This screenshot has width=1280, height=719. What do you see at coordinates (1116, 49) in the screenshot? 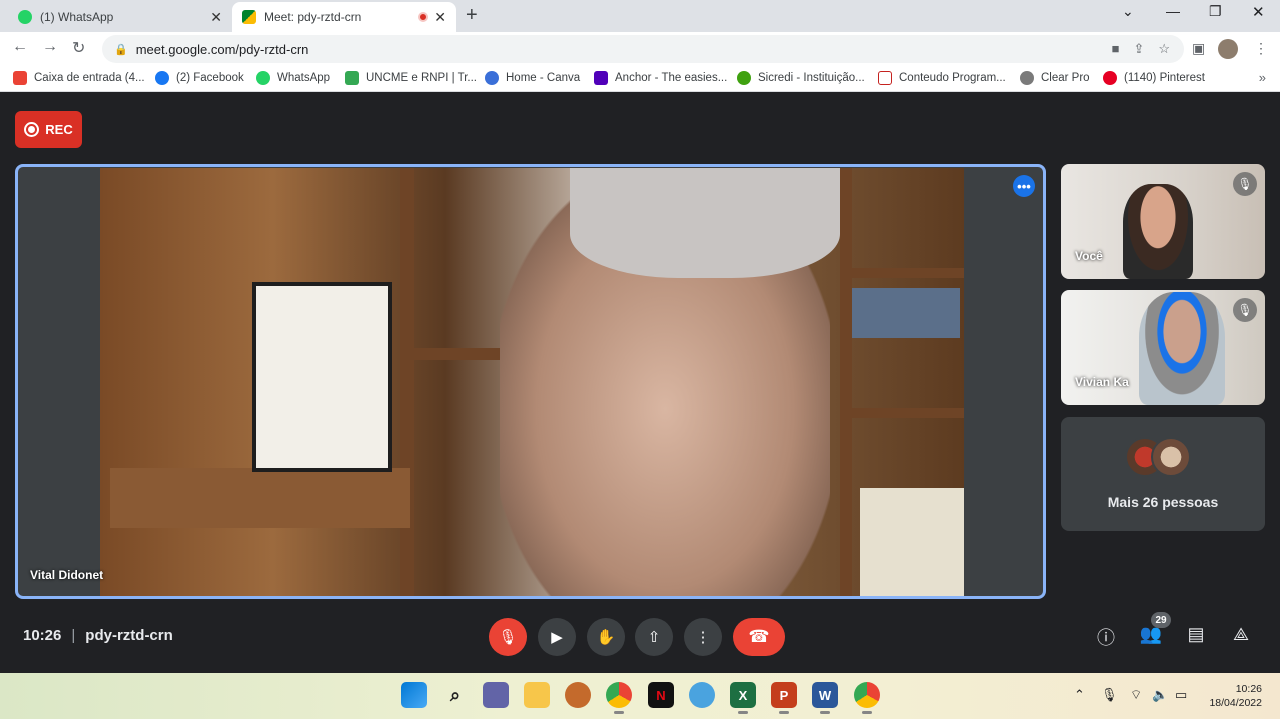
I see `camera-icon: ■` at bounding box center [1116, 49].